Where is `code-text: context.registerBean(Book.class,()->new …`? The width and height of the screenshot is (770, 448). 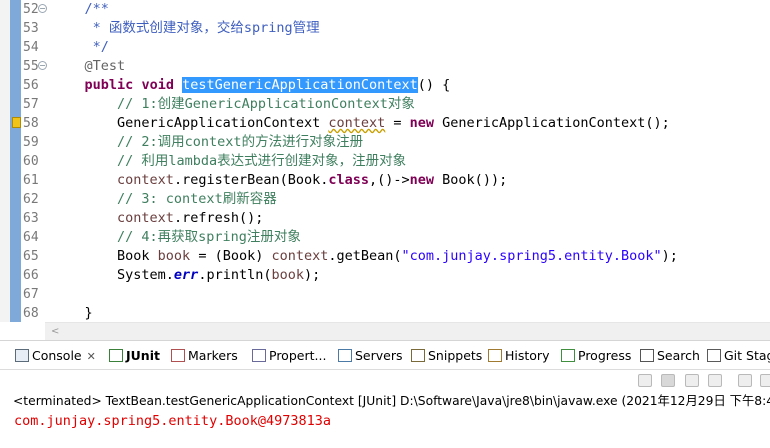 code-text: context.registerBean(Book.class,()->new … is located at coordinates (312, 180).